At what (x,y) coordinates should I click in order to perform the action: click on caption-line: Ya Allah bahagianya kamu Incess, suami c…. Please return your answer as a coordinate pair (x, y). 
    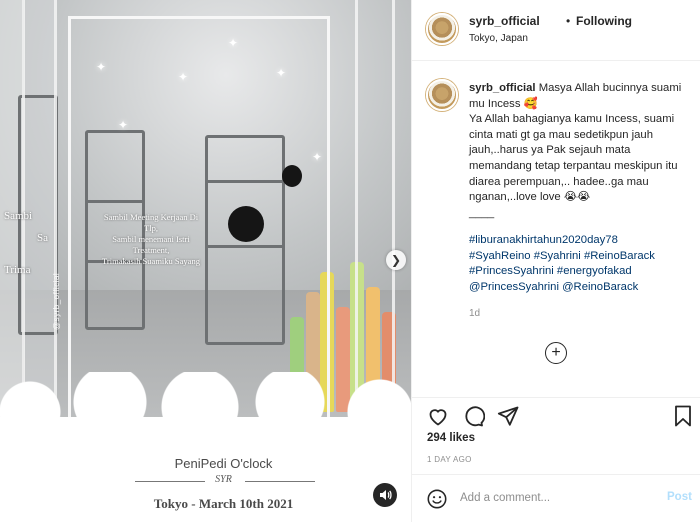
    Looking at the image, I should click on (573, 158).